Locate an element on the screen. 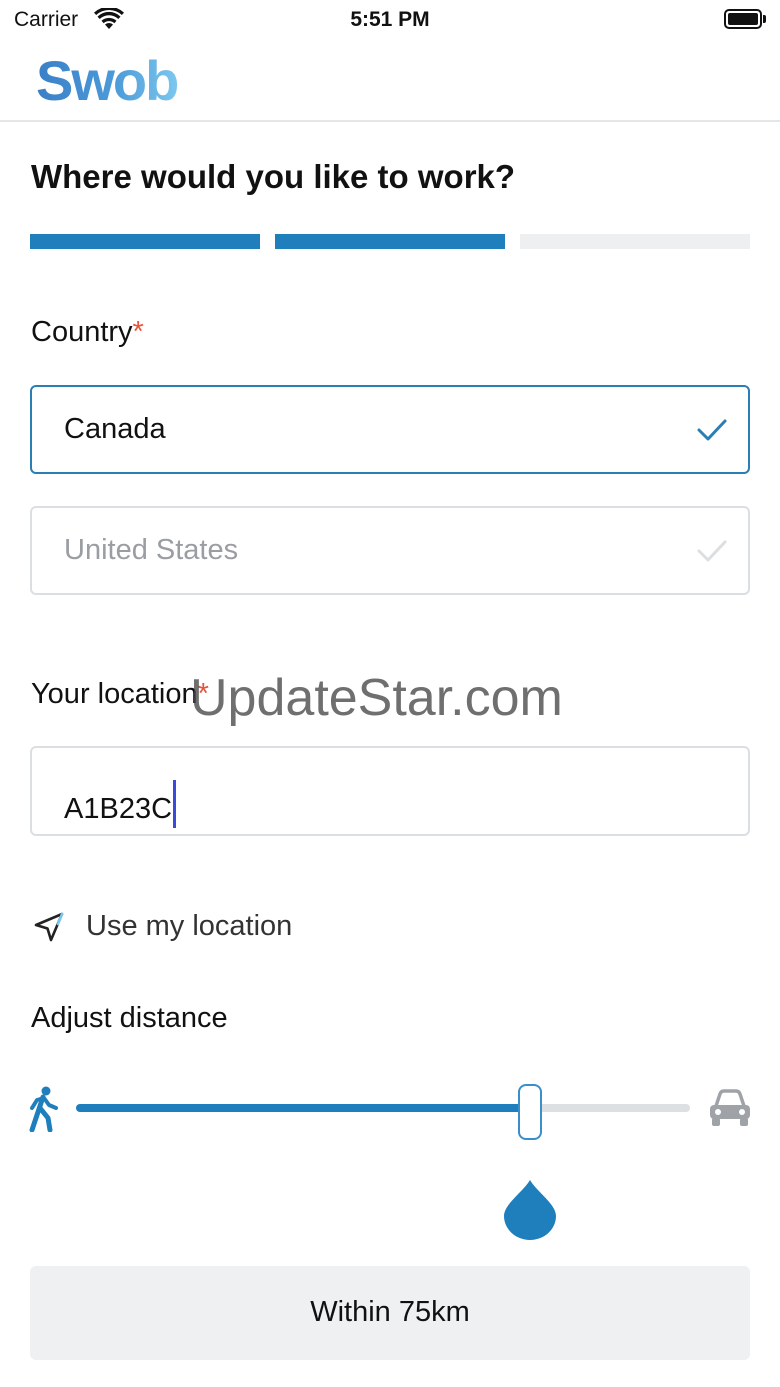 This screenshot has height=1387, width=780. location-input: A1B23C is located at coordinates (390, 791).